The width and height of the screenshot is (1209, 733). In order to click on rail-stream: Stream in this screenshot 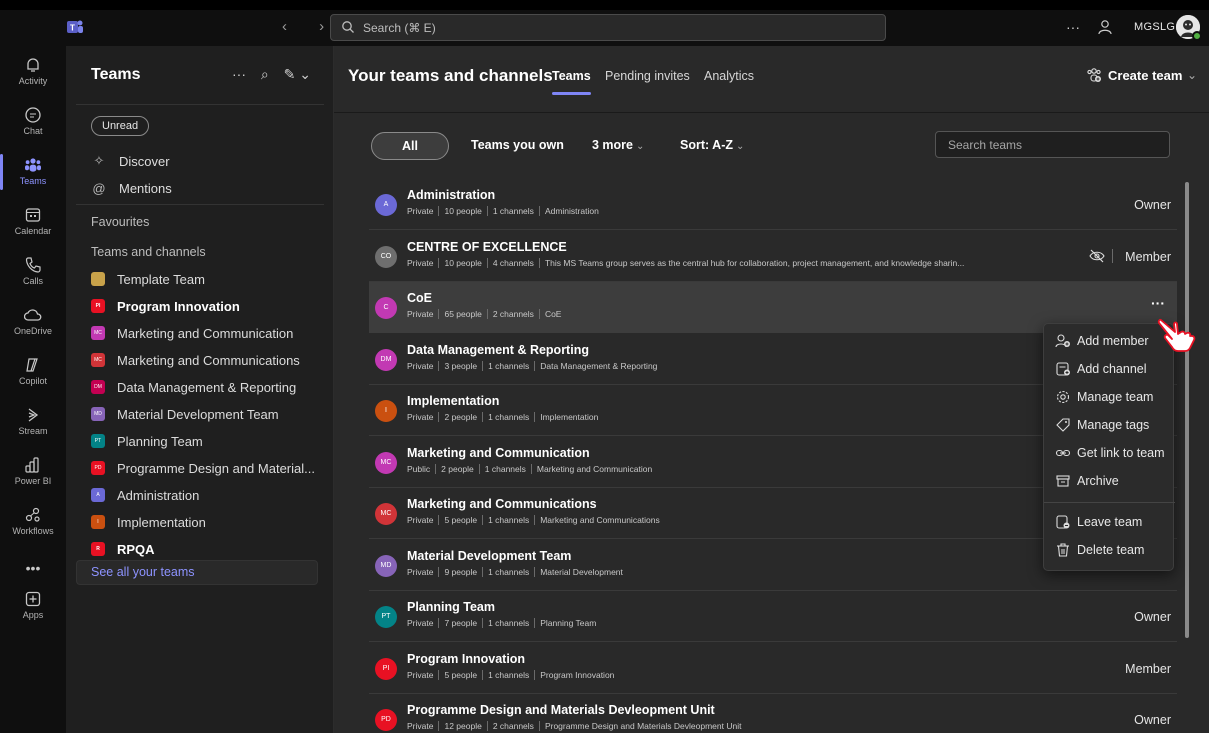, I will do `click(33, 423)`.